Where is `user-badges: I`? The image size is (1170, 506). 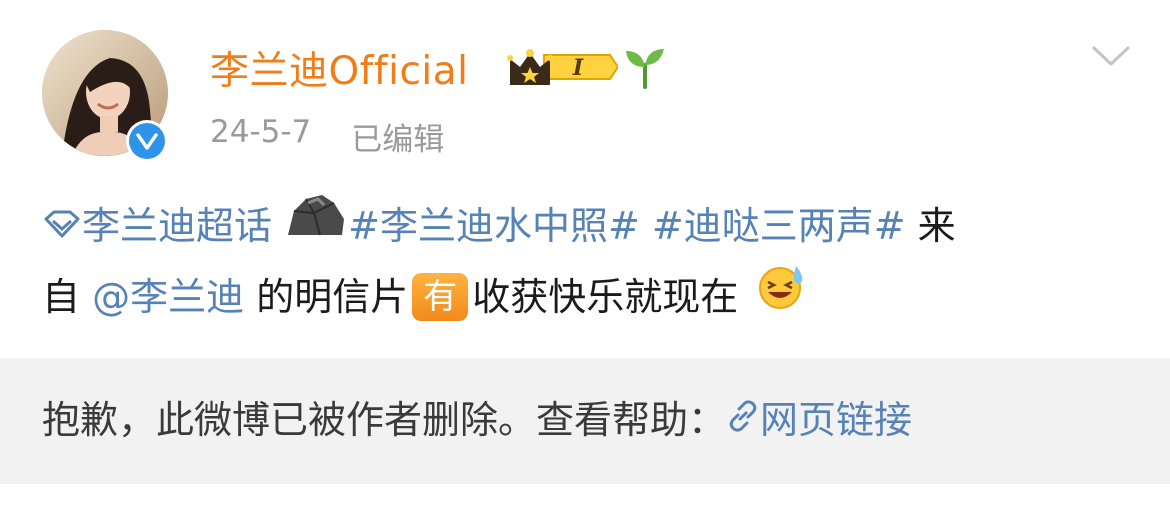 user-badges: I is located at coordinates (587, 72).